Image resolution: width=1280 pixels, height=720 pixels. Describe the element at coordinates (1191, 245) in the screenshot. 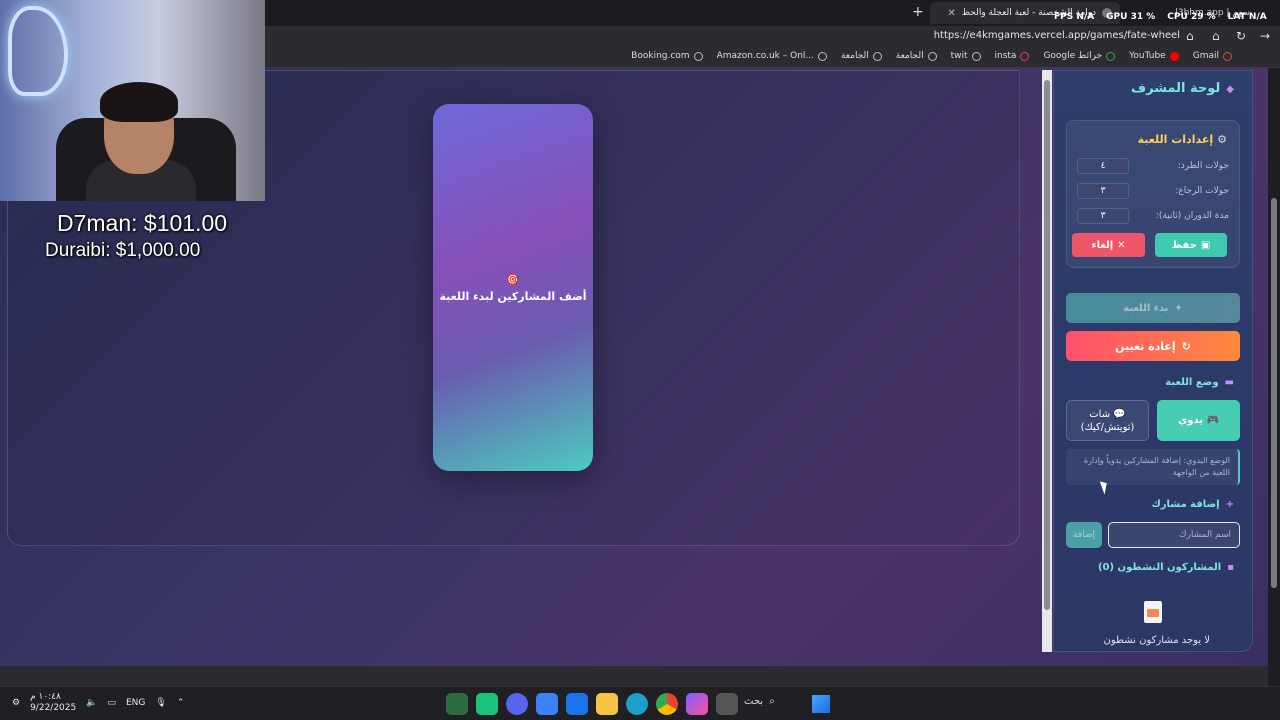

I see `save-button: ▣ حفظ` at that location.